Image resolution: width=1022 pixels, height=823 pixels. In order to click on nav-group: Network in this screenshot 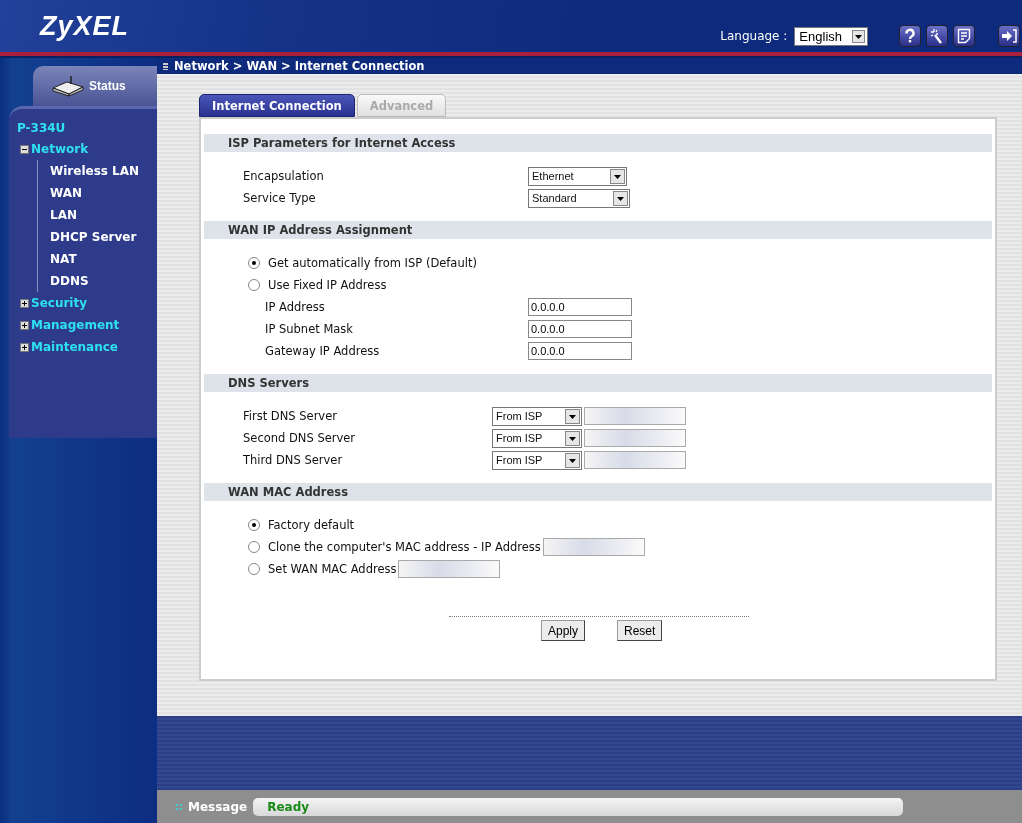, I will do `click(60, 149)`.